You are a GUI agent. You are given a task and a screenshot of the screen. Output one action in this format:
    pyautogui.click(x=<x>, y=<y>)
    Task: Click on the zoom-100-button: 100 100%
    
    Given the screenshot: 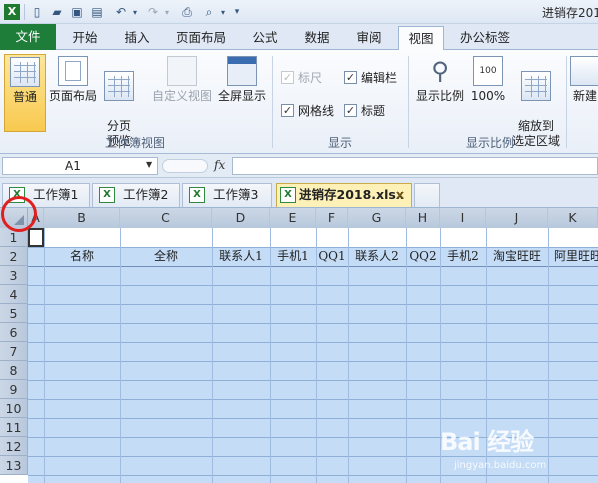 What is the action you would take?
    pyautogui.click(x=488, y=79)
    